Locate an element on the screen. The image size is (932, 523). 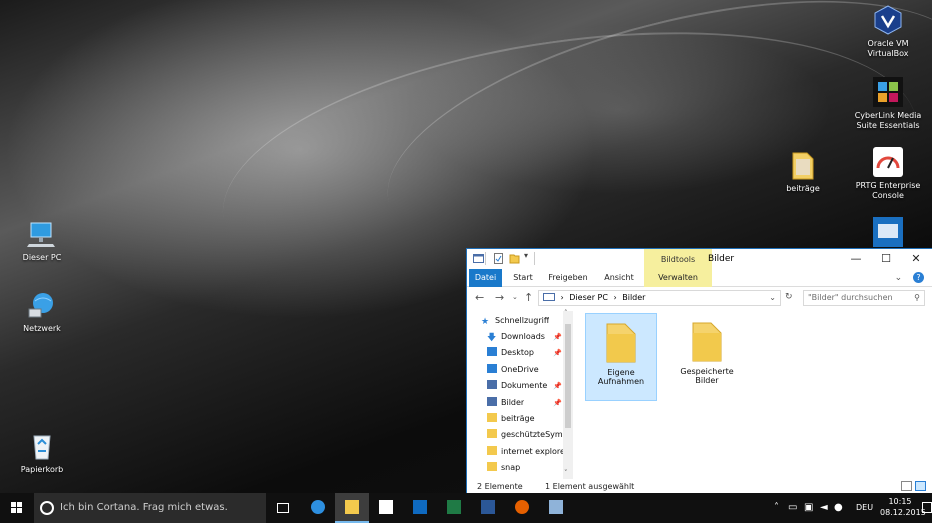
status-bar: 2 Elemente 1 Element ausgewählt is located at coordinates (699, 486).